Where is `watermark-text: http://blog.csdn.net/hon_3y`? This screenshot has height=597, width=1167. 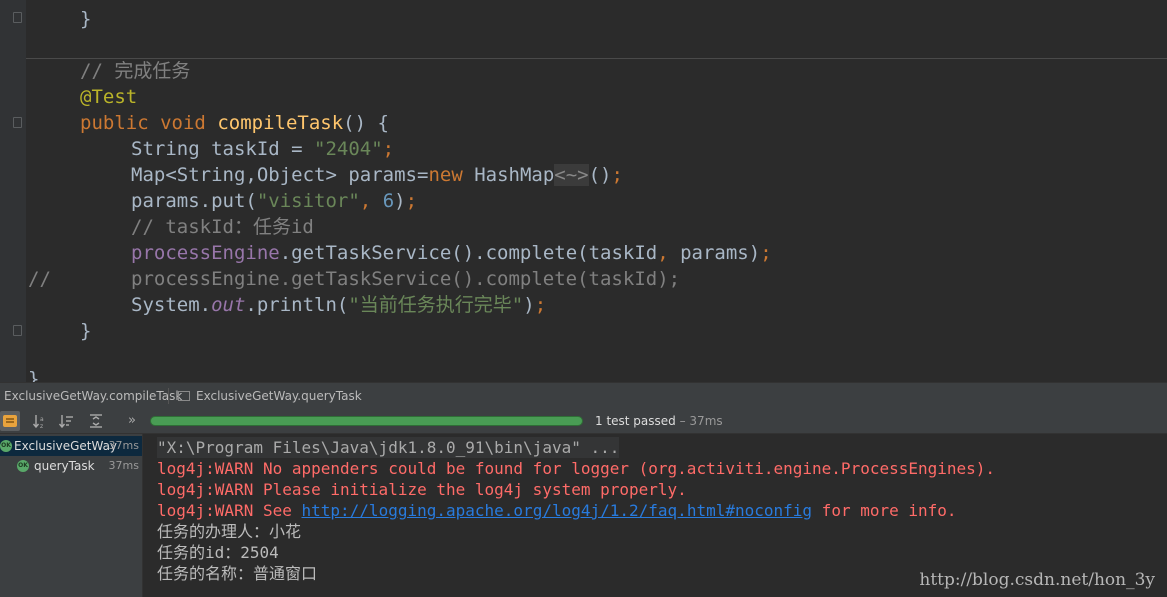 watermark-text: http://blog.csdn.net/hon_3y is located at coordinates (1037, 580).